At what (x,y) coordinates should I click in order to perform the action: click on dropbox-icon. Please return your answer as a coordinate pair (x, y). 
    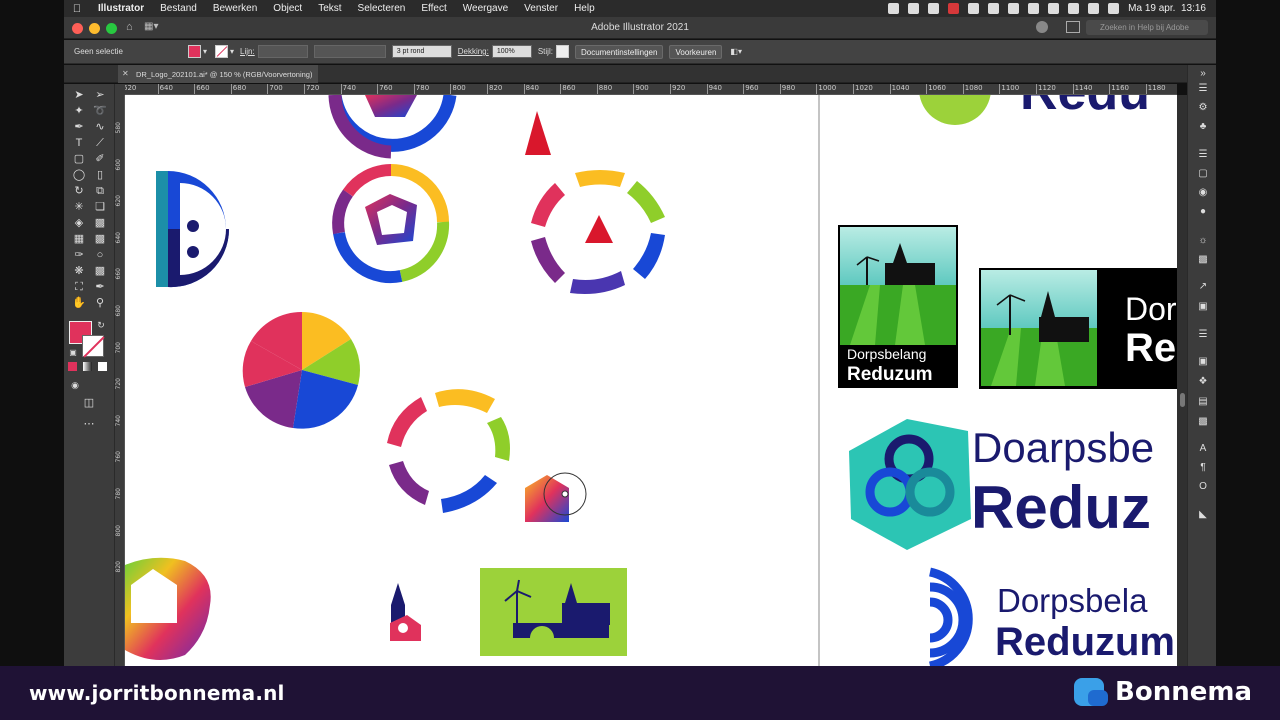
    Looking at the image, I should click on (934, 8).